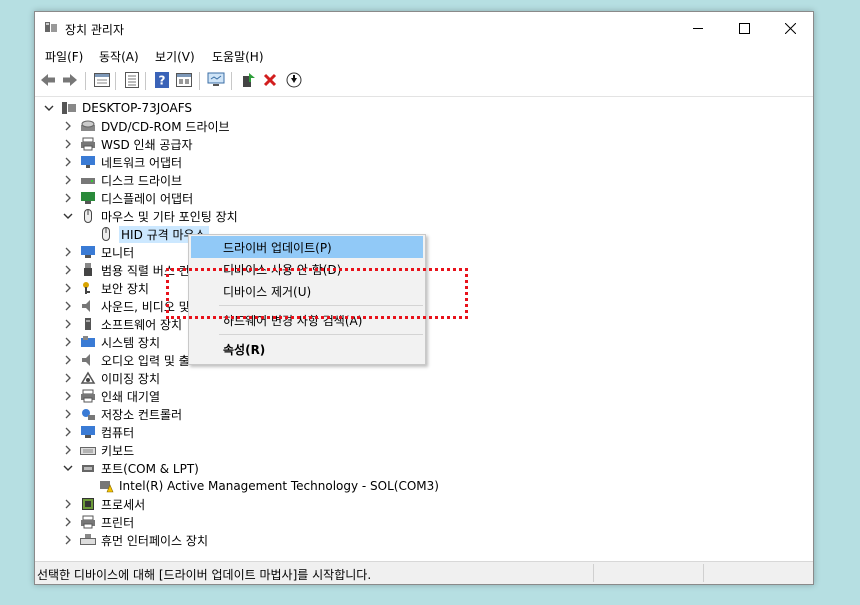 This screenshot has width=860, height=605. I want to click on tree-label: 보안 장치, so click(125, 288).